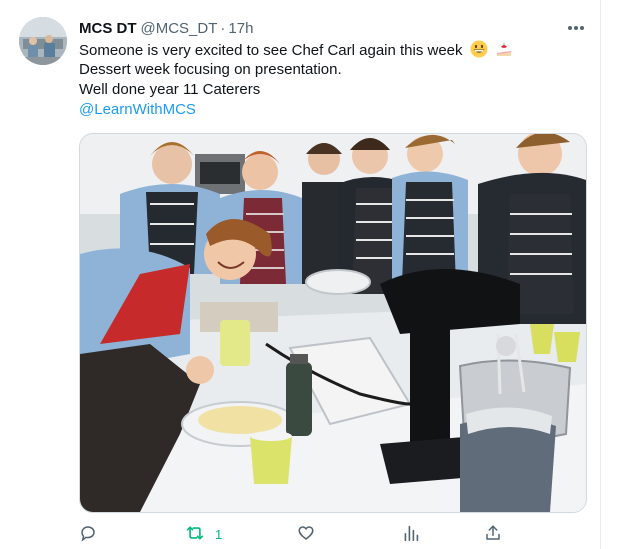 This screenshot has width=621, height=549. What do you see at coordinates (170, 89) in the screenshot?
I see `tweet-line-3: Well done year 11 Caterers` at bounding box center [170, 89].